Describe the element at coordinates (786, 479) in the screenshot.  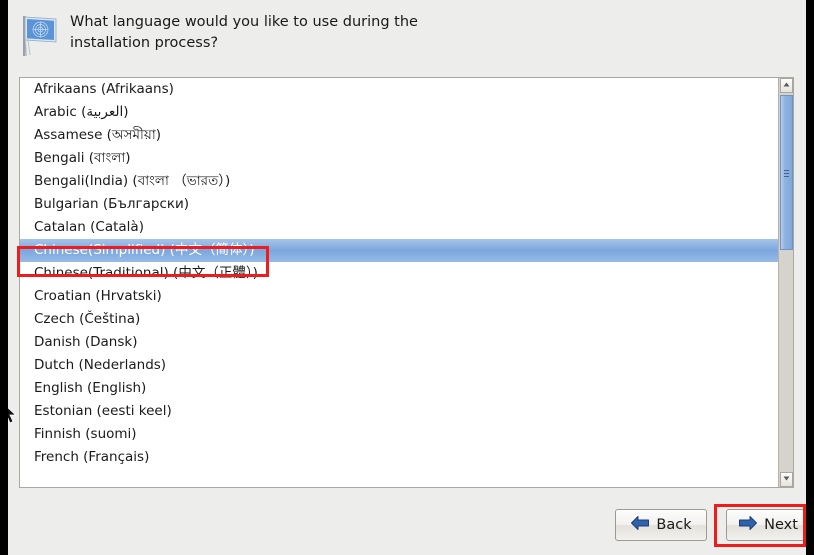
I see `chevron-down-icon` at that location.